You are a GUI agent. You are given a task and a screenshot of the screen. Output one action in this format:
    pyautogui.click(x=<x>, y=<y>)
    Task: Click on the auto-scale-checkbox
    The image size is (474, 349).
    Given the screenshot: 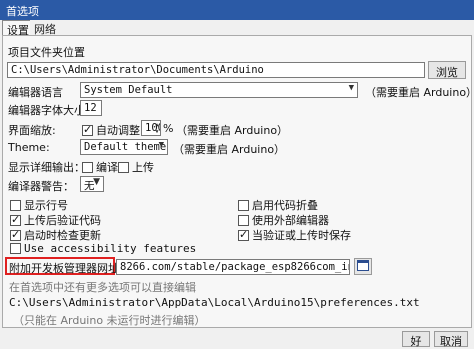 What is the action you would take?
    pyautogui.click(x=87, y=129)
    